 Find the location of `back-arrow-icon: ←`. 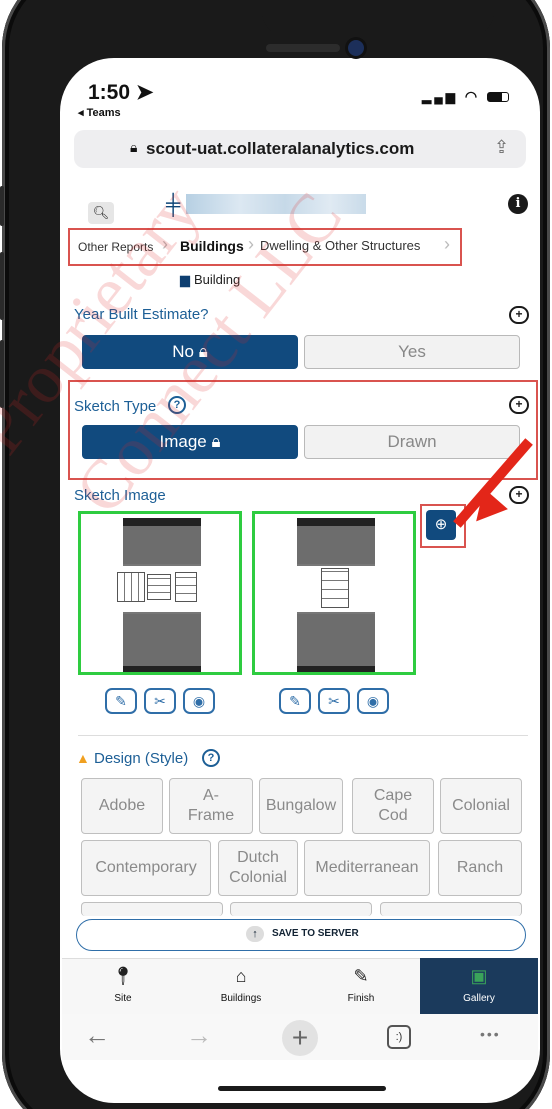

back-arrow-icon: ← is located at coordinates (97, 1035).